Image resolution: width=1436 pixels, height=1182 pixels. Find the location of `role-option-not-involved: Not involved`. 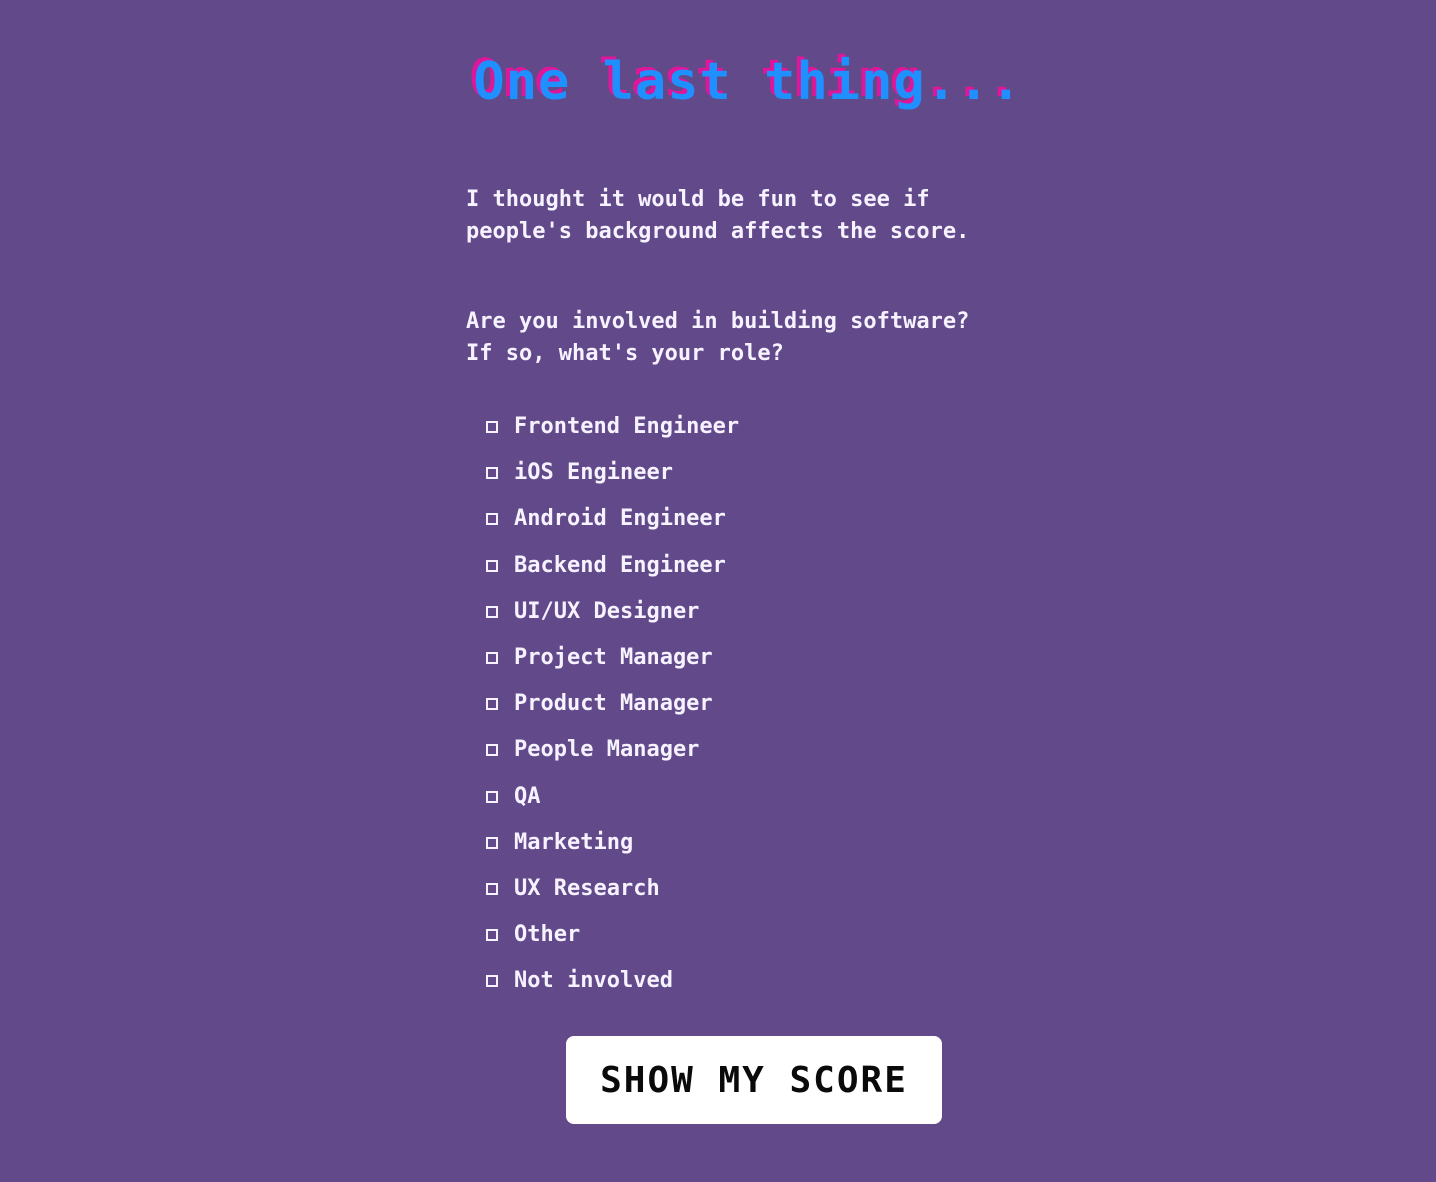

role-option-not-involved: Not involved is located at coordinates (612, 981).